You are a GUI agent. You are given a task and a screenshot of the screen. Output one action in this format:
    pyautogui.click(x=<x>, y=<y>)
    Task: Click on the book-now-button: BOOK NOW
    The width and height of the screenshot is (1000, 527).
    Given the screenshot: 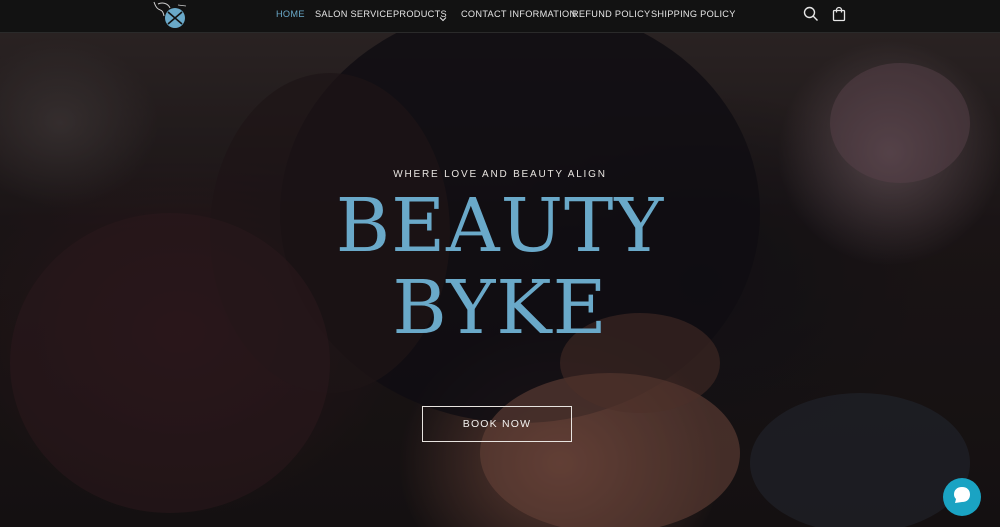 What is the action you would take?
    pyautogui.click(x=497, y=424)
    